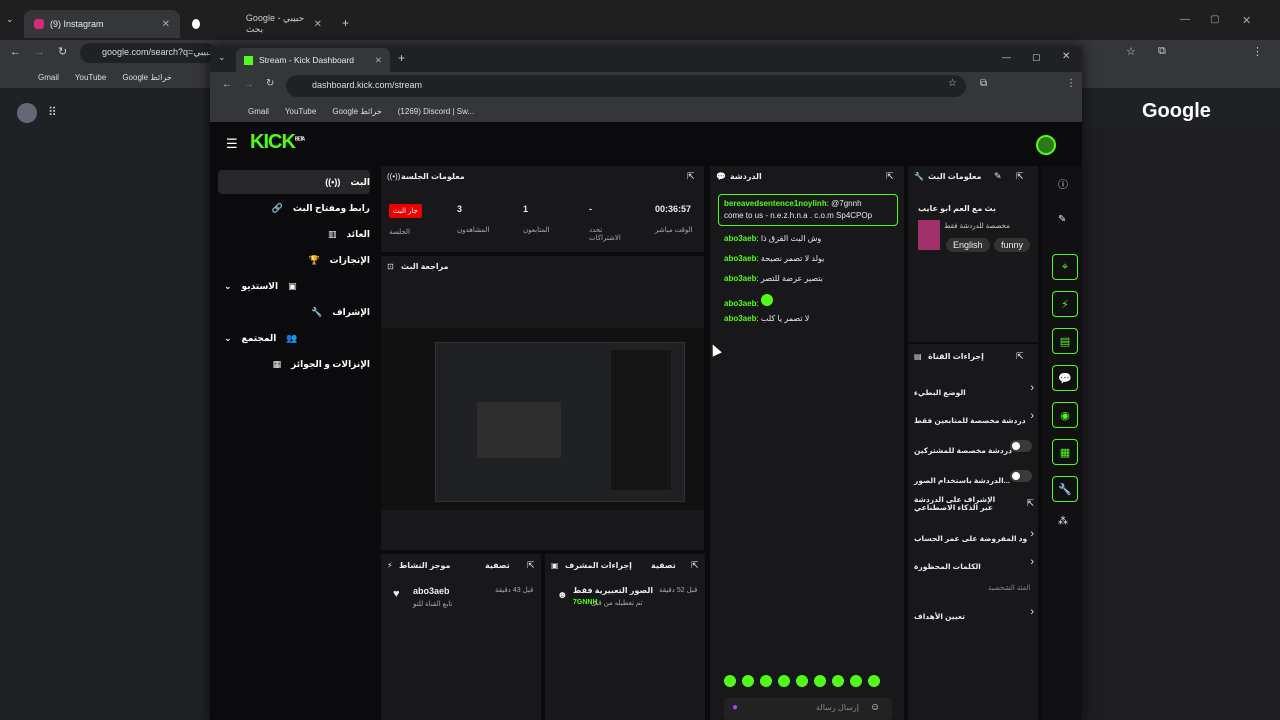 The width and height of the screenshot is (1280, 720). I want to click on outer-tab-instagram: (9) Instagram ✕, so click(102, 24).